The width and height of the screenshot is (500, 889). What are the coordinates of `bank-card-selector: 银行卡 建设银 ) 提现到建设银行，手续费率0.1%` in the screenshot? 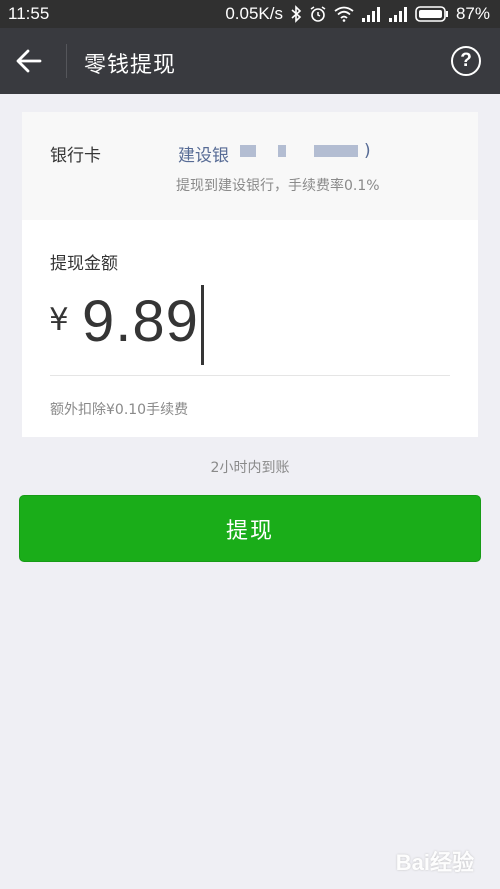 It's located at (250, 166).